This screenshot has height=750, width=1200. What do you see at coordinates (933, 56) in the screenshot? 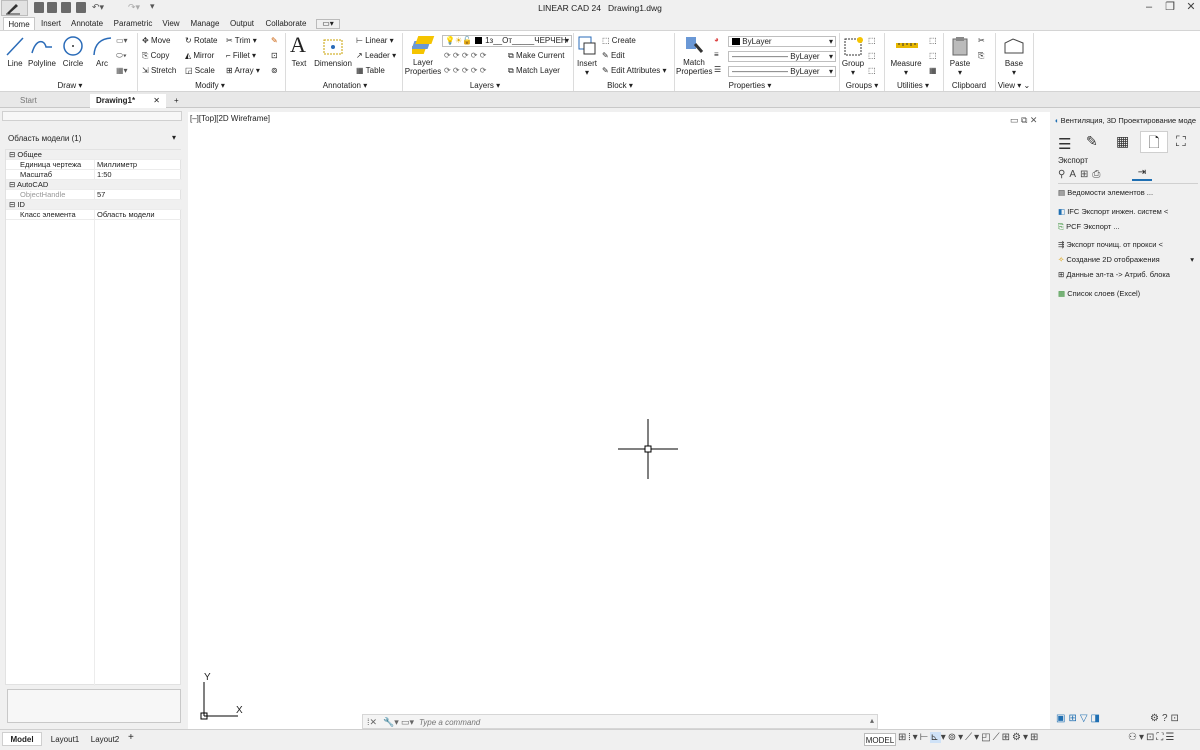
I see `quick-select-icon: ⬚` at bounding box center [933, 56].